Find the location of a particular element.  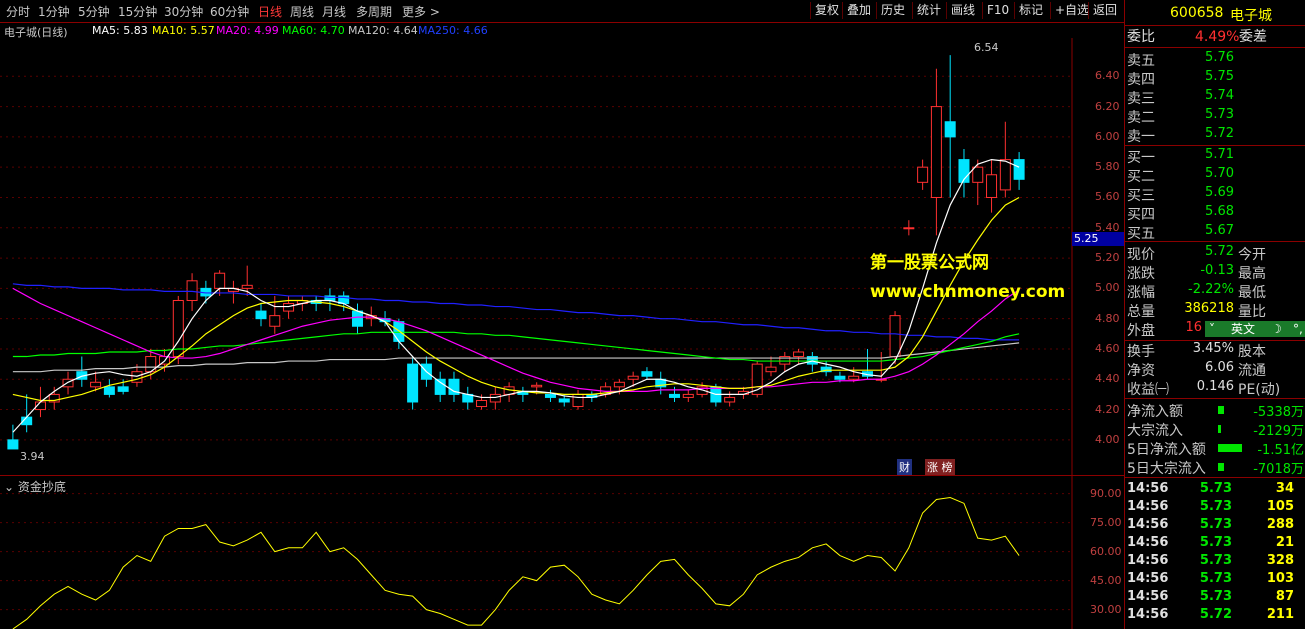

quote-value: -2.22% is located at coordinates (1211, 289).